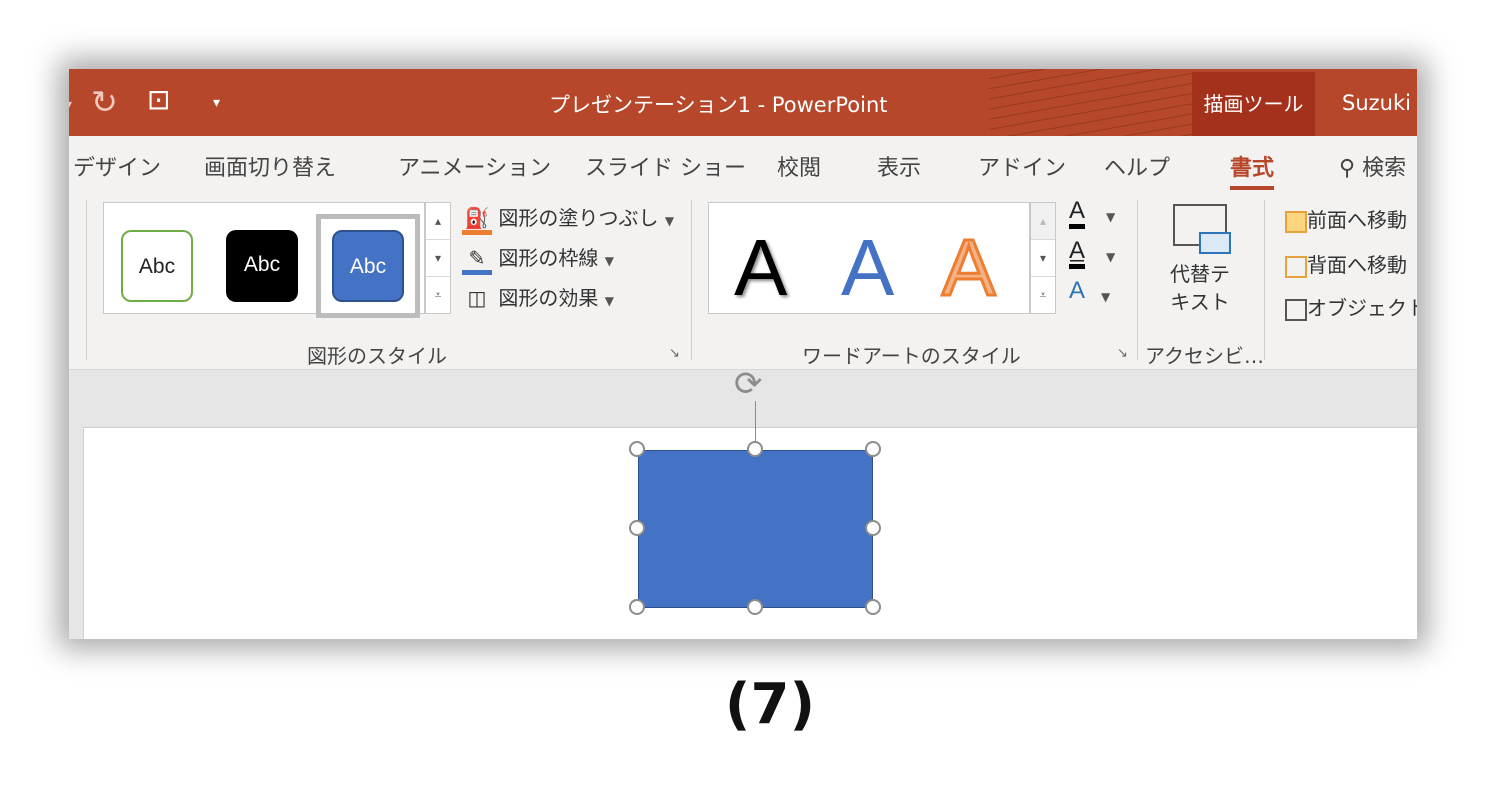 The image size is (1486, 790). I want to click on tab-transitions: 画面切り替え, so click(270, 166).